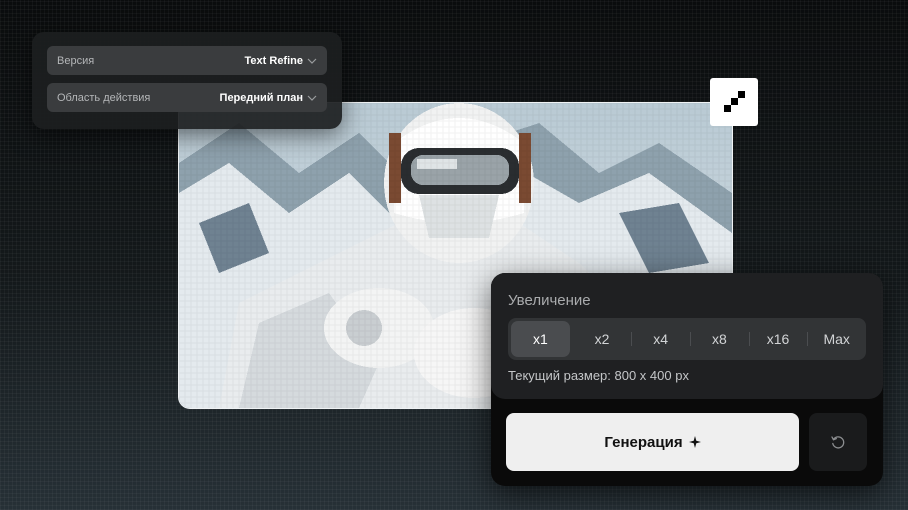 This screenshot has width=908, height=510. What do you see at coordinates (187, 97) in the screenshot?
I see `scope-select: Область действия Передний план` at bounding box center [187, 97].